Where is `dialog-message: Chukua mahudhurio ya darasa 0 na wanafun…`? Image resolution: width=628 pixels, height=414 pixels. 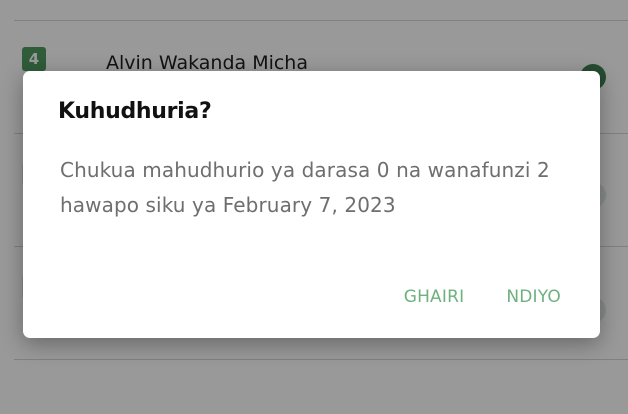
dialog-message: Chukua mahudhurio ya darasa 0 na wanafun… is located at coordinates (305, 187).